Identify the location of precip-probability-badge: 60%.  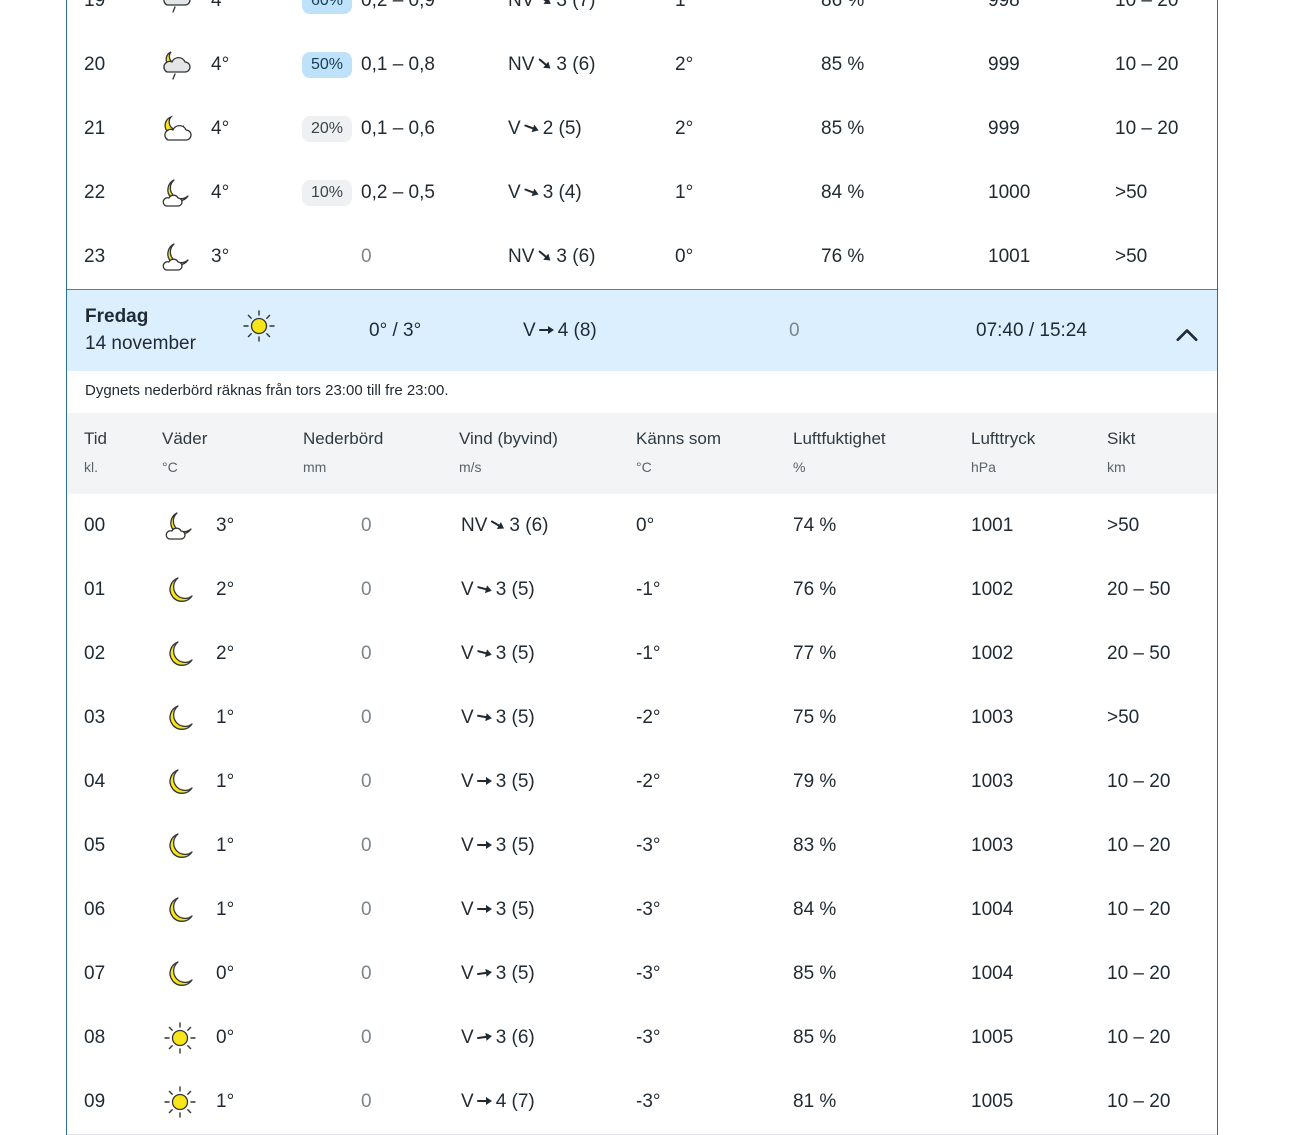
(327, 7).